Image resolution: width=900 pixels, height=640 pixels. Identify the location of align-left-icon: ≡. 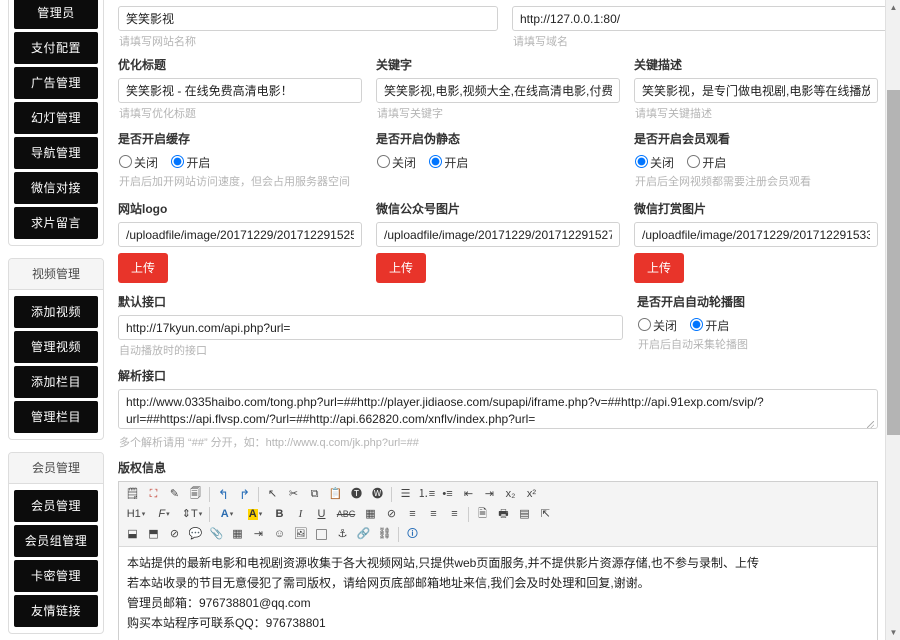
(412, 514).